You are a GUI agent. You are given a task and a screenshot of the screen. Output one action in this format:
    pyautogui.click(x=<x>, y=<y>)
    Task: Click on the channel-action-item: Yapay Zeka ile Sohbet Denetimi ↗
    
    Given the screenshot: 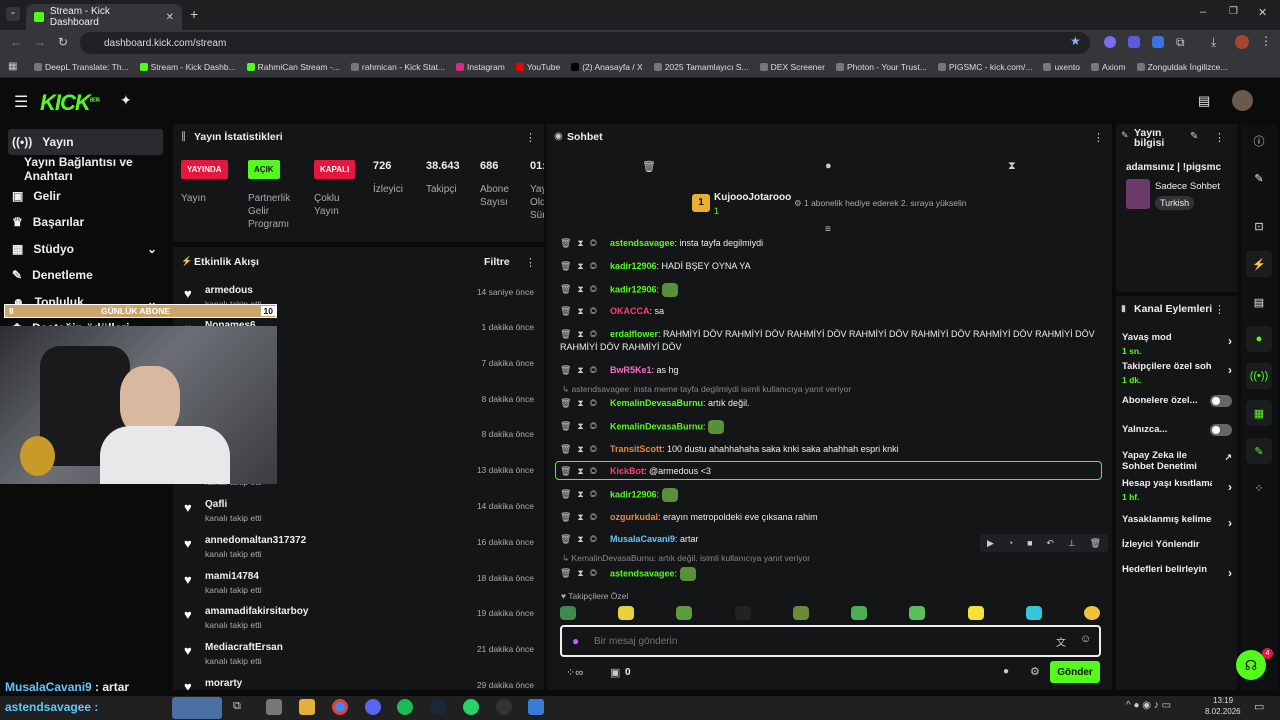 What is the action you would take?
    pyautogui.click(x=1177, y=462)
    